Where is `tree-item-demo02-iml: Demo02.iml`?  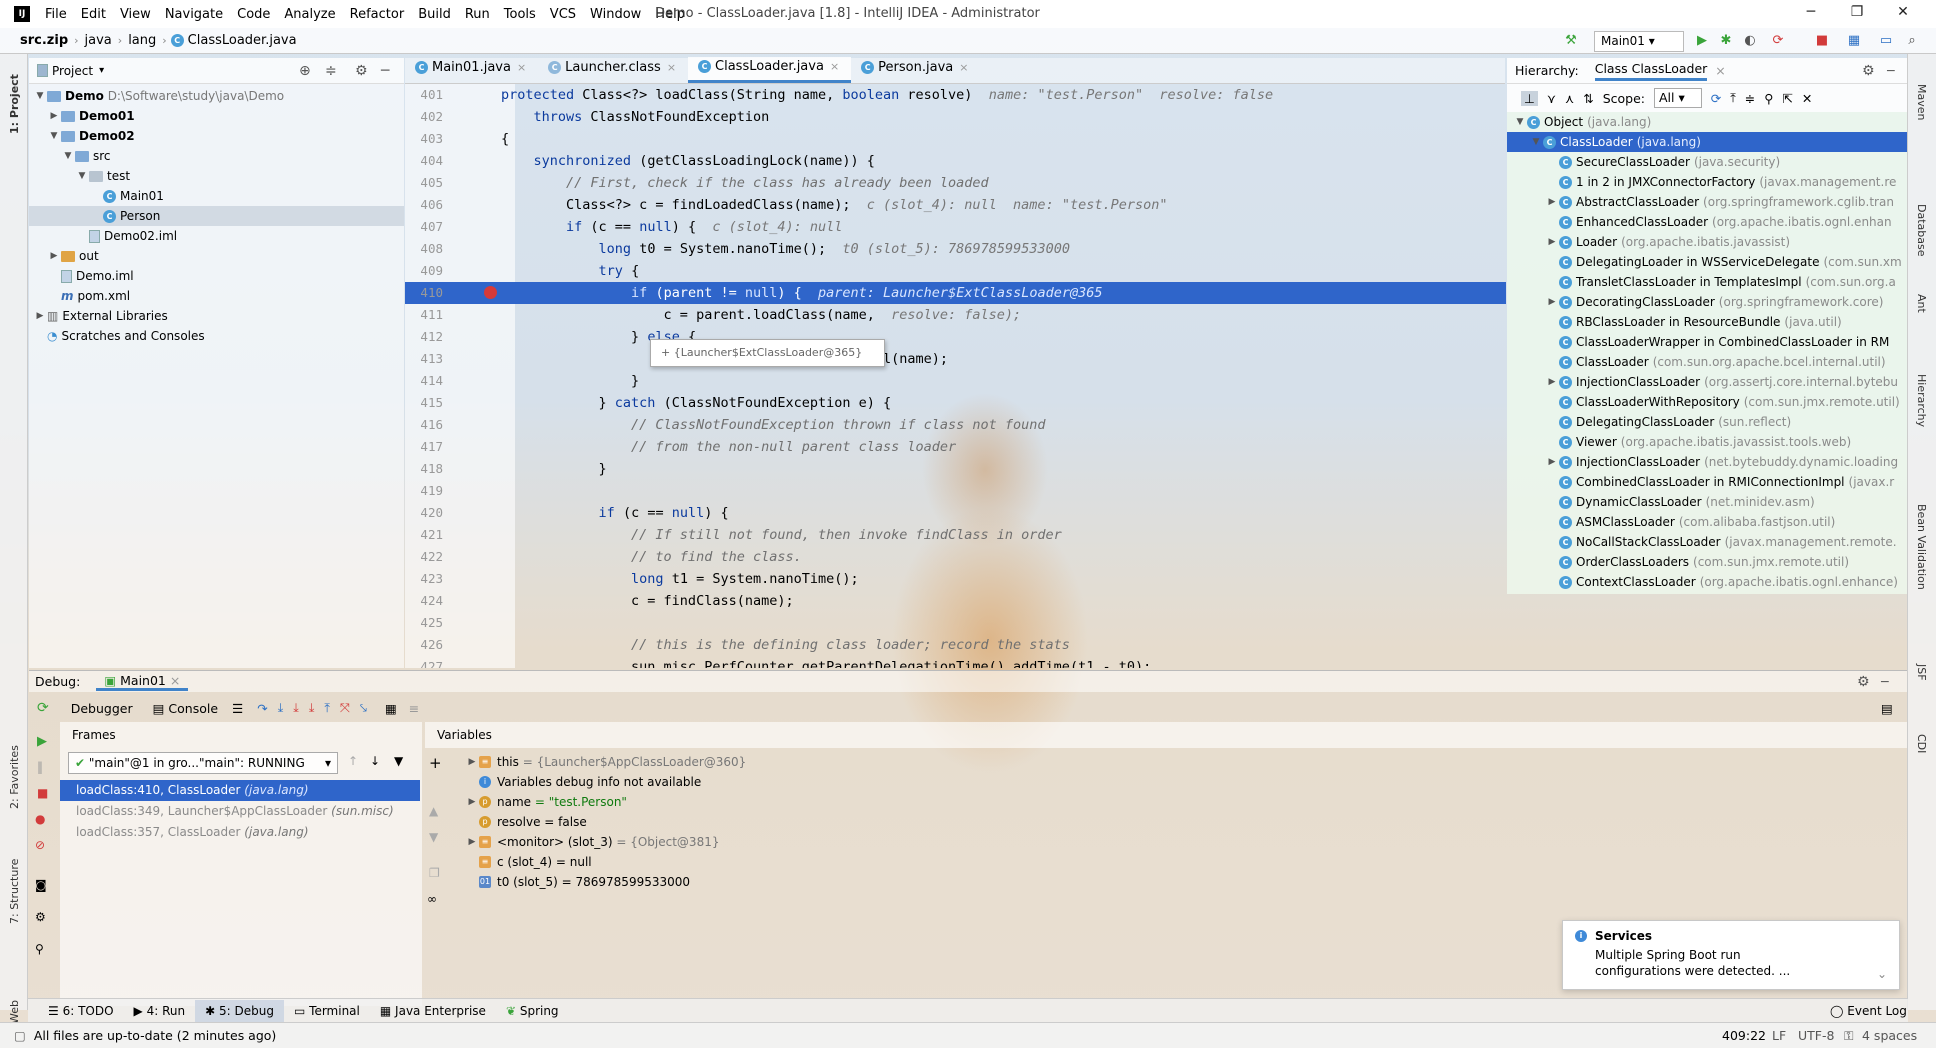 tree-item-demo02-iml: Demo02.iml is located at coordinates (133, 236).